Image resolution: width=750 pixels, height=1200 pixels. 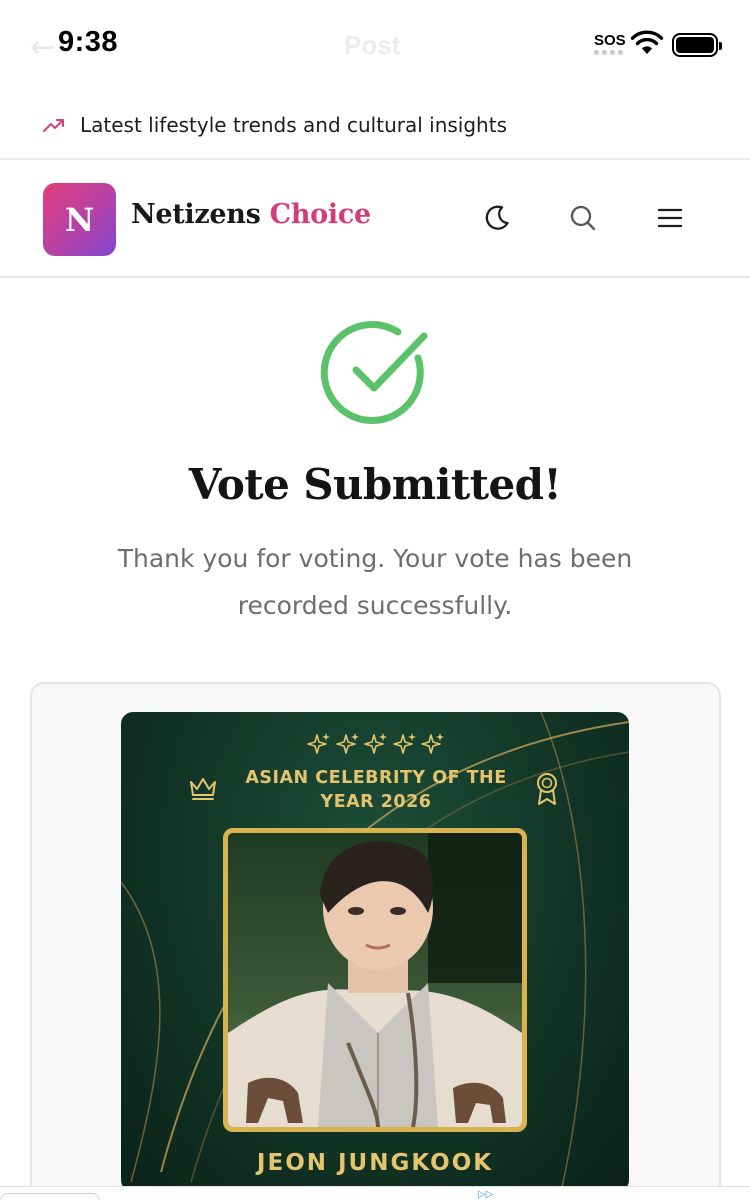 I want to click on search-icon, so click(x=583, y=218).